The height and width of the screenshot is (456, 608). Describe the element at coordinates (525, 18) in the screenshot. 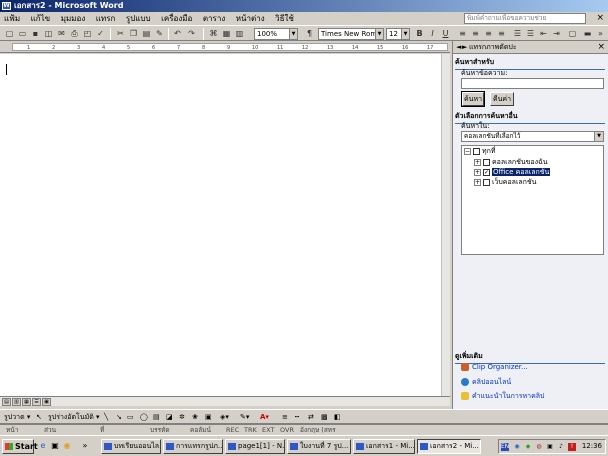

I see `ask-question-box: พิมพ์คำถามเพื่อขอความช่วย` at that location.